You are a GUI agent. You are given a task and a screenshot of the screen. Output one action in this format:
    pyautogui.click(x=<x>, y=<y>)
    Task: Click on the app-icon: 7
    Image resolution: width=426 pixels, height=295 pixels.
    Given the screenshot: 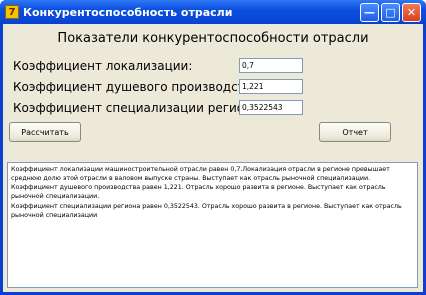 What is the action you would take?
    pyautogui.click(x=12, y=12)
    